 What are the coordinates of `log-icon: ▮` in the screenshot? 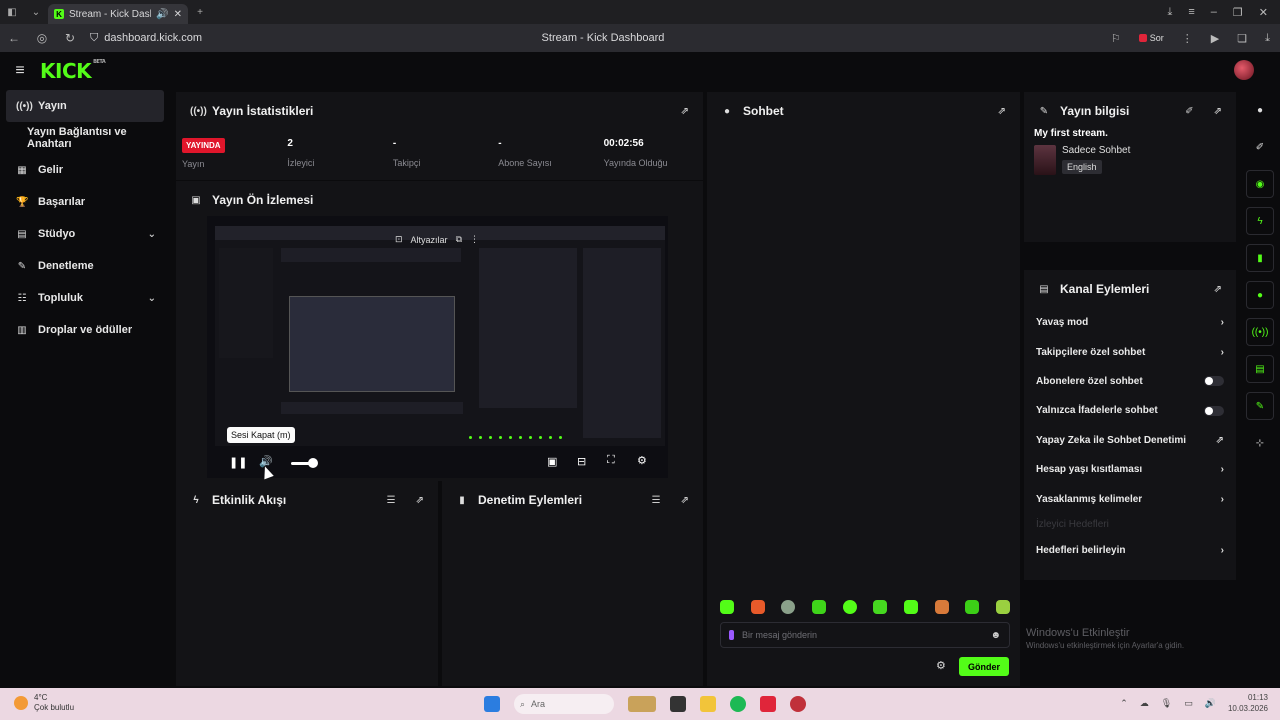 It's located at (1260, 258).